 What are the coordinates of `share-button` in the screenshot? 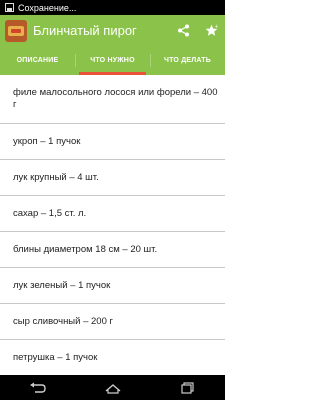 It's located at (183, 30).